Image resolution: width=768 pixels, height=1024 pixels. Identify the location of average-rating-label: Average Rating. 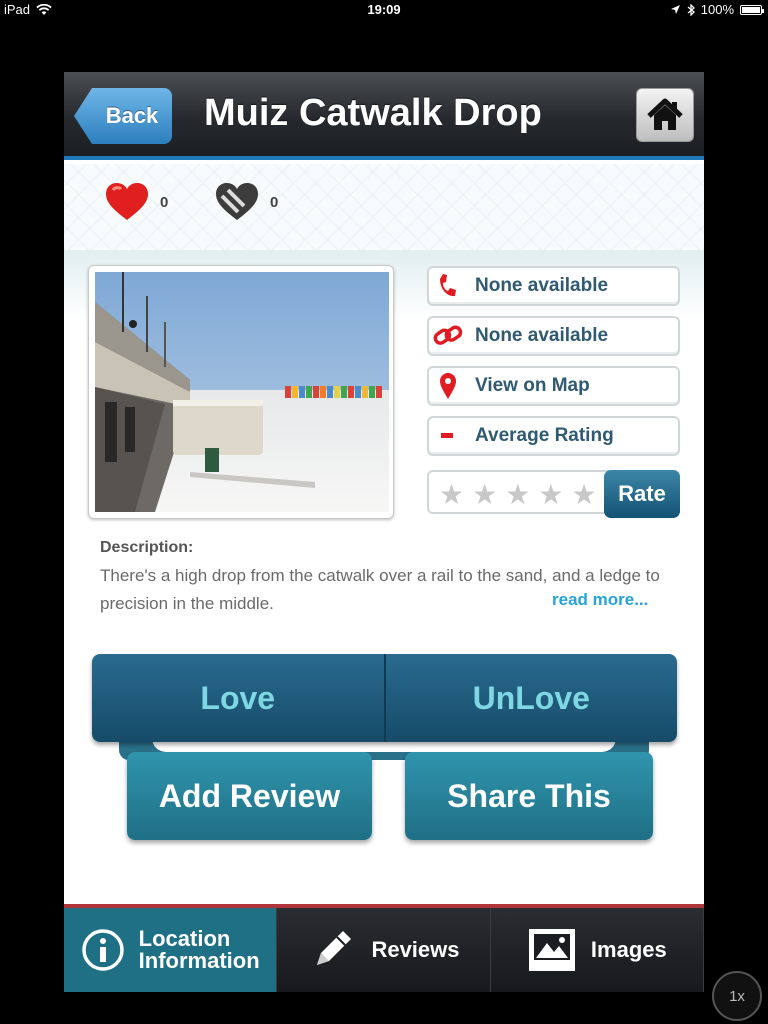
(544, 435).